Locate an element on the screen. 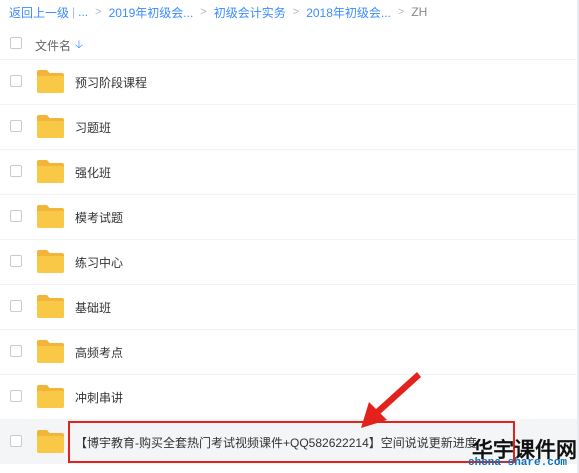  watermark: 华宇课件网 chona-share.com is located at coordinates (521, 453).